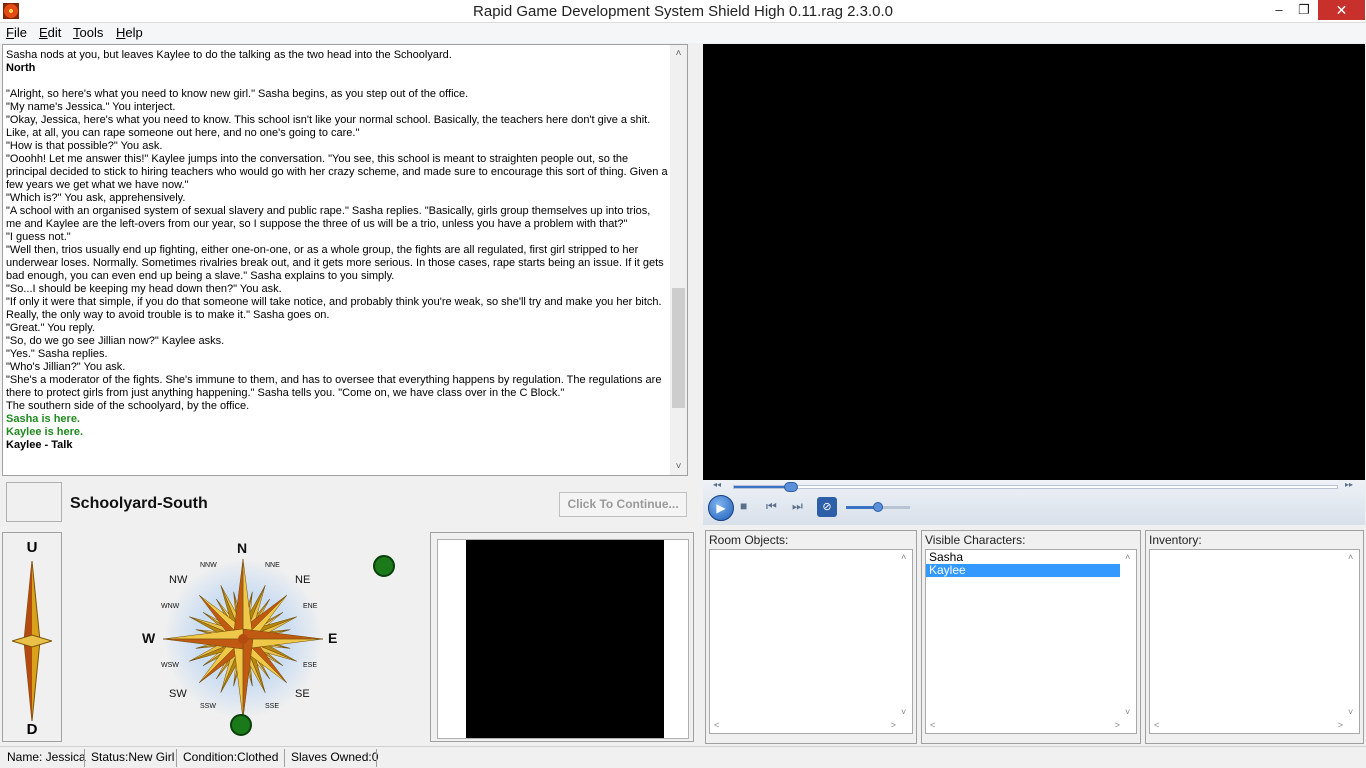  I want to click on story-scrollbar: ˄ ˅, so click(678, 260).